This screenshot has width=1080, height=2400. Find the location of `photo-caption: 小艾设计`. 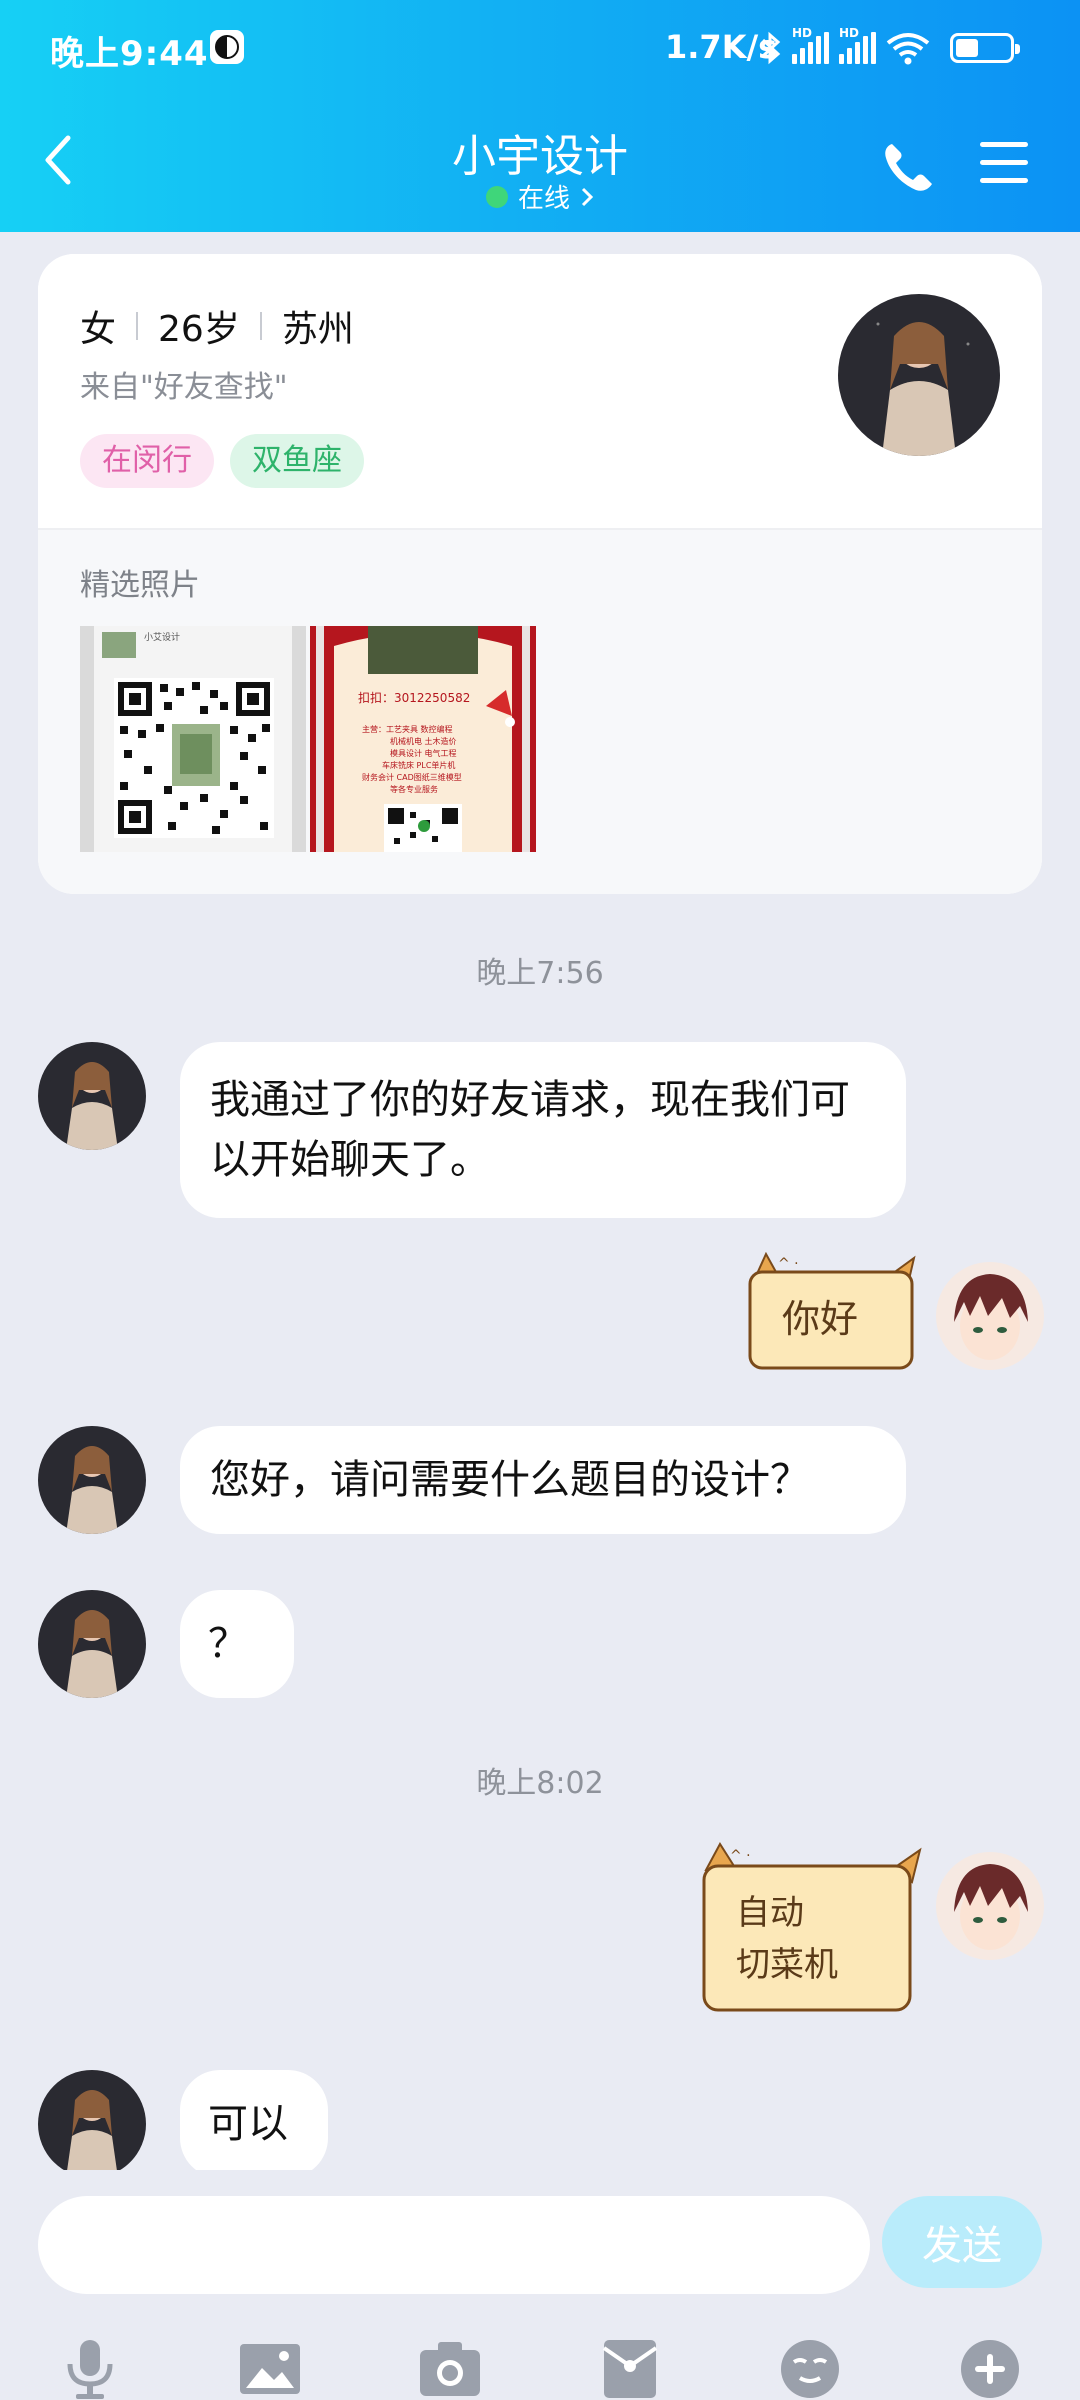

photo-caption: 小艾设计 is located at coordinates (162, 637).